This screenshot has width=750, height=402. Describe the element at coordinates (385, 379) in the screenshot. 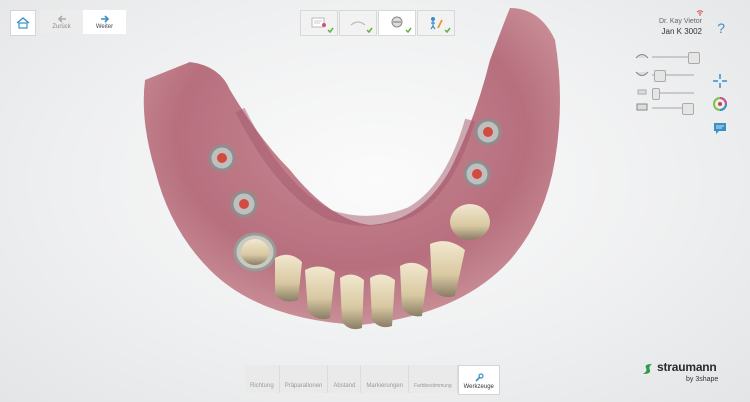

I see `toolbar-item-markings: Markierungen` at that location.